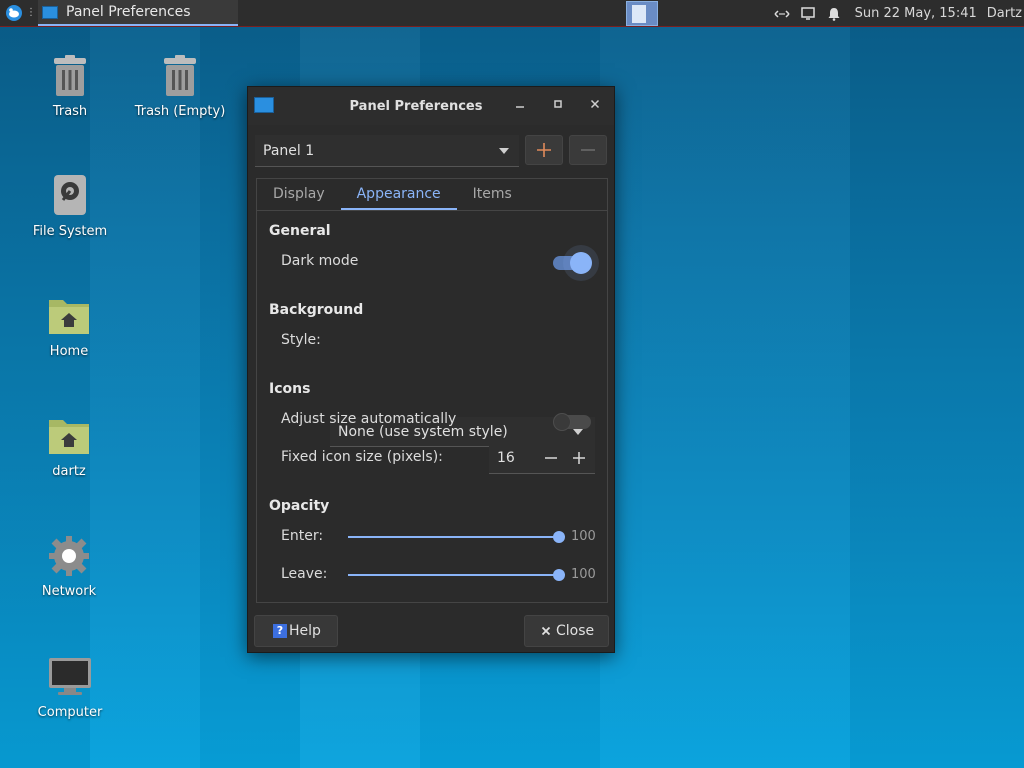 This screenshot has height=768, width=1024. What do you see at coordinates (69, 471) in the screenshot?
I see `desktop-icon-label: dartz` at bounding box center [69, 471].